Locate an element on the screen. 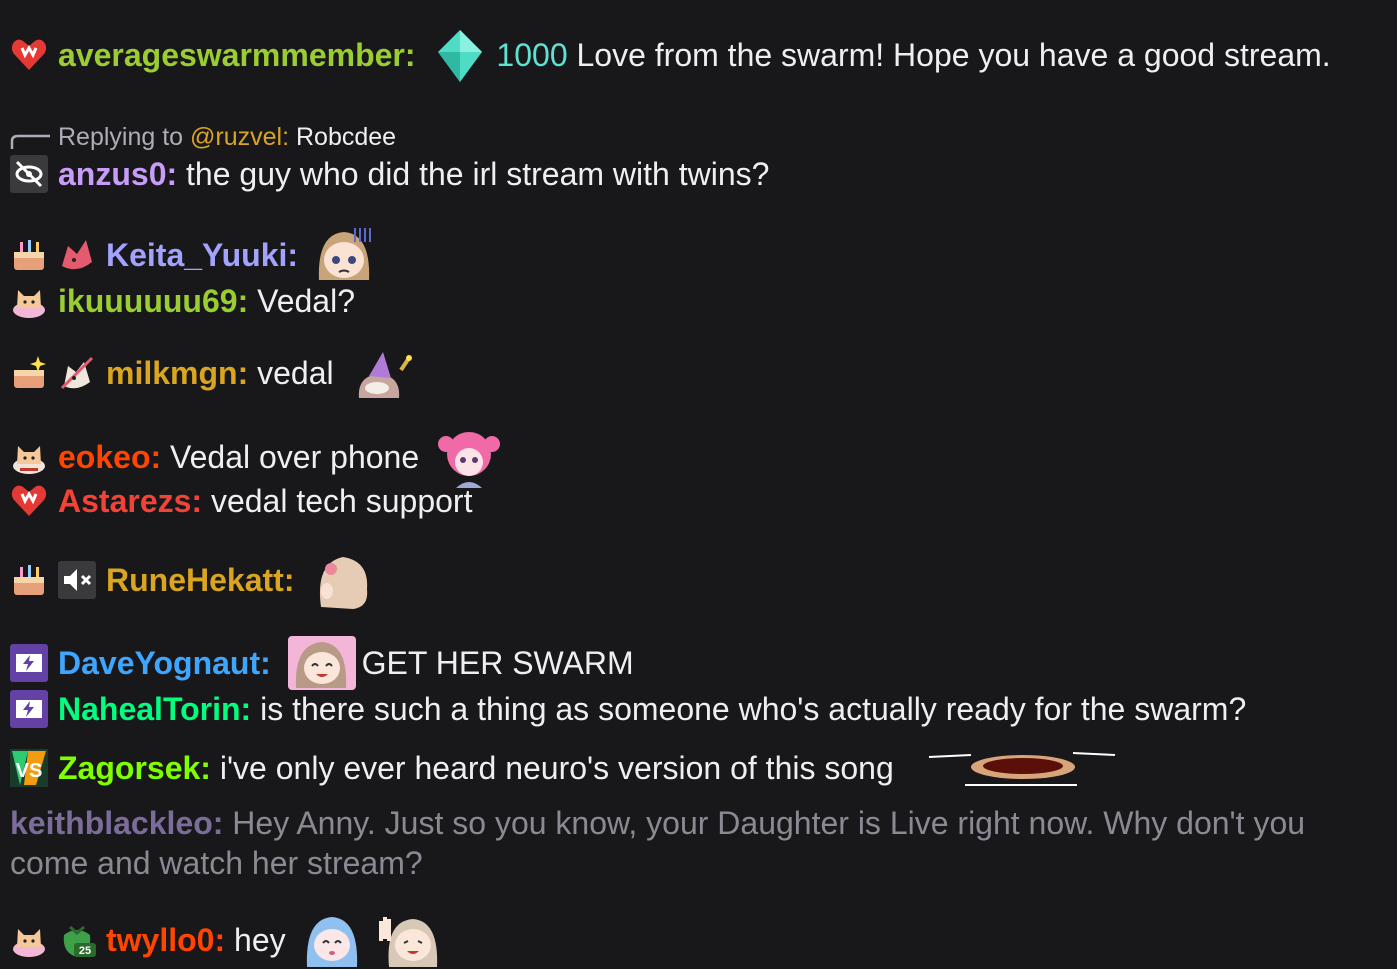 The width and height of the screenshot is (1397, 969). chat-message: milkmgn: vedal is located at coordinates (700, 375).